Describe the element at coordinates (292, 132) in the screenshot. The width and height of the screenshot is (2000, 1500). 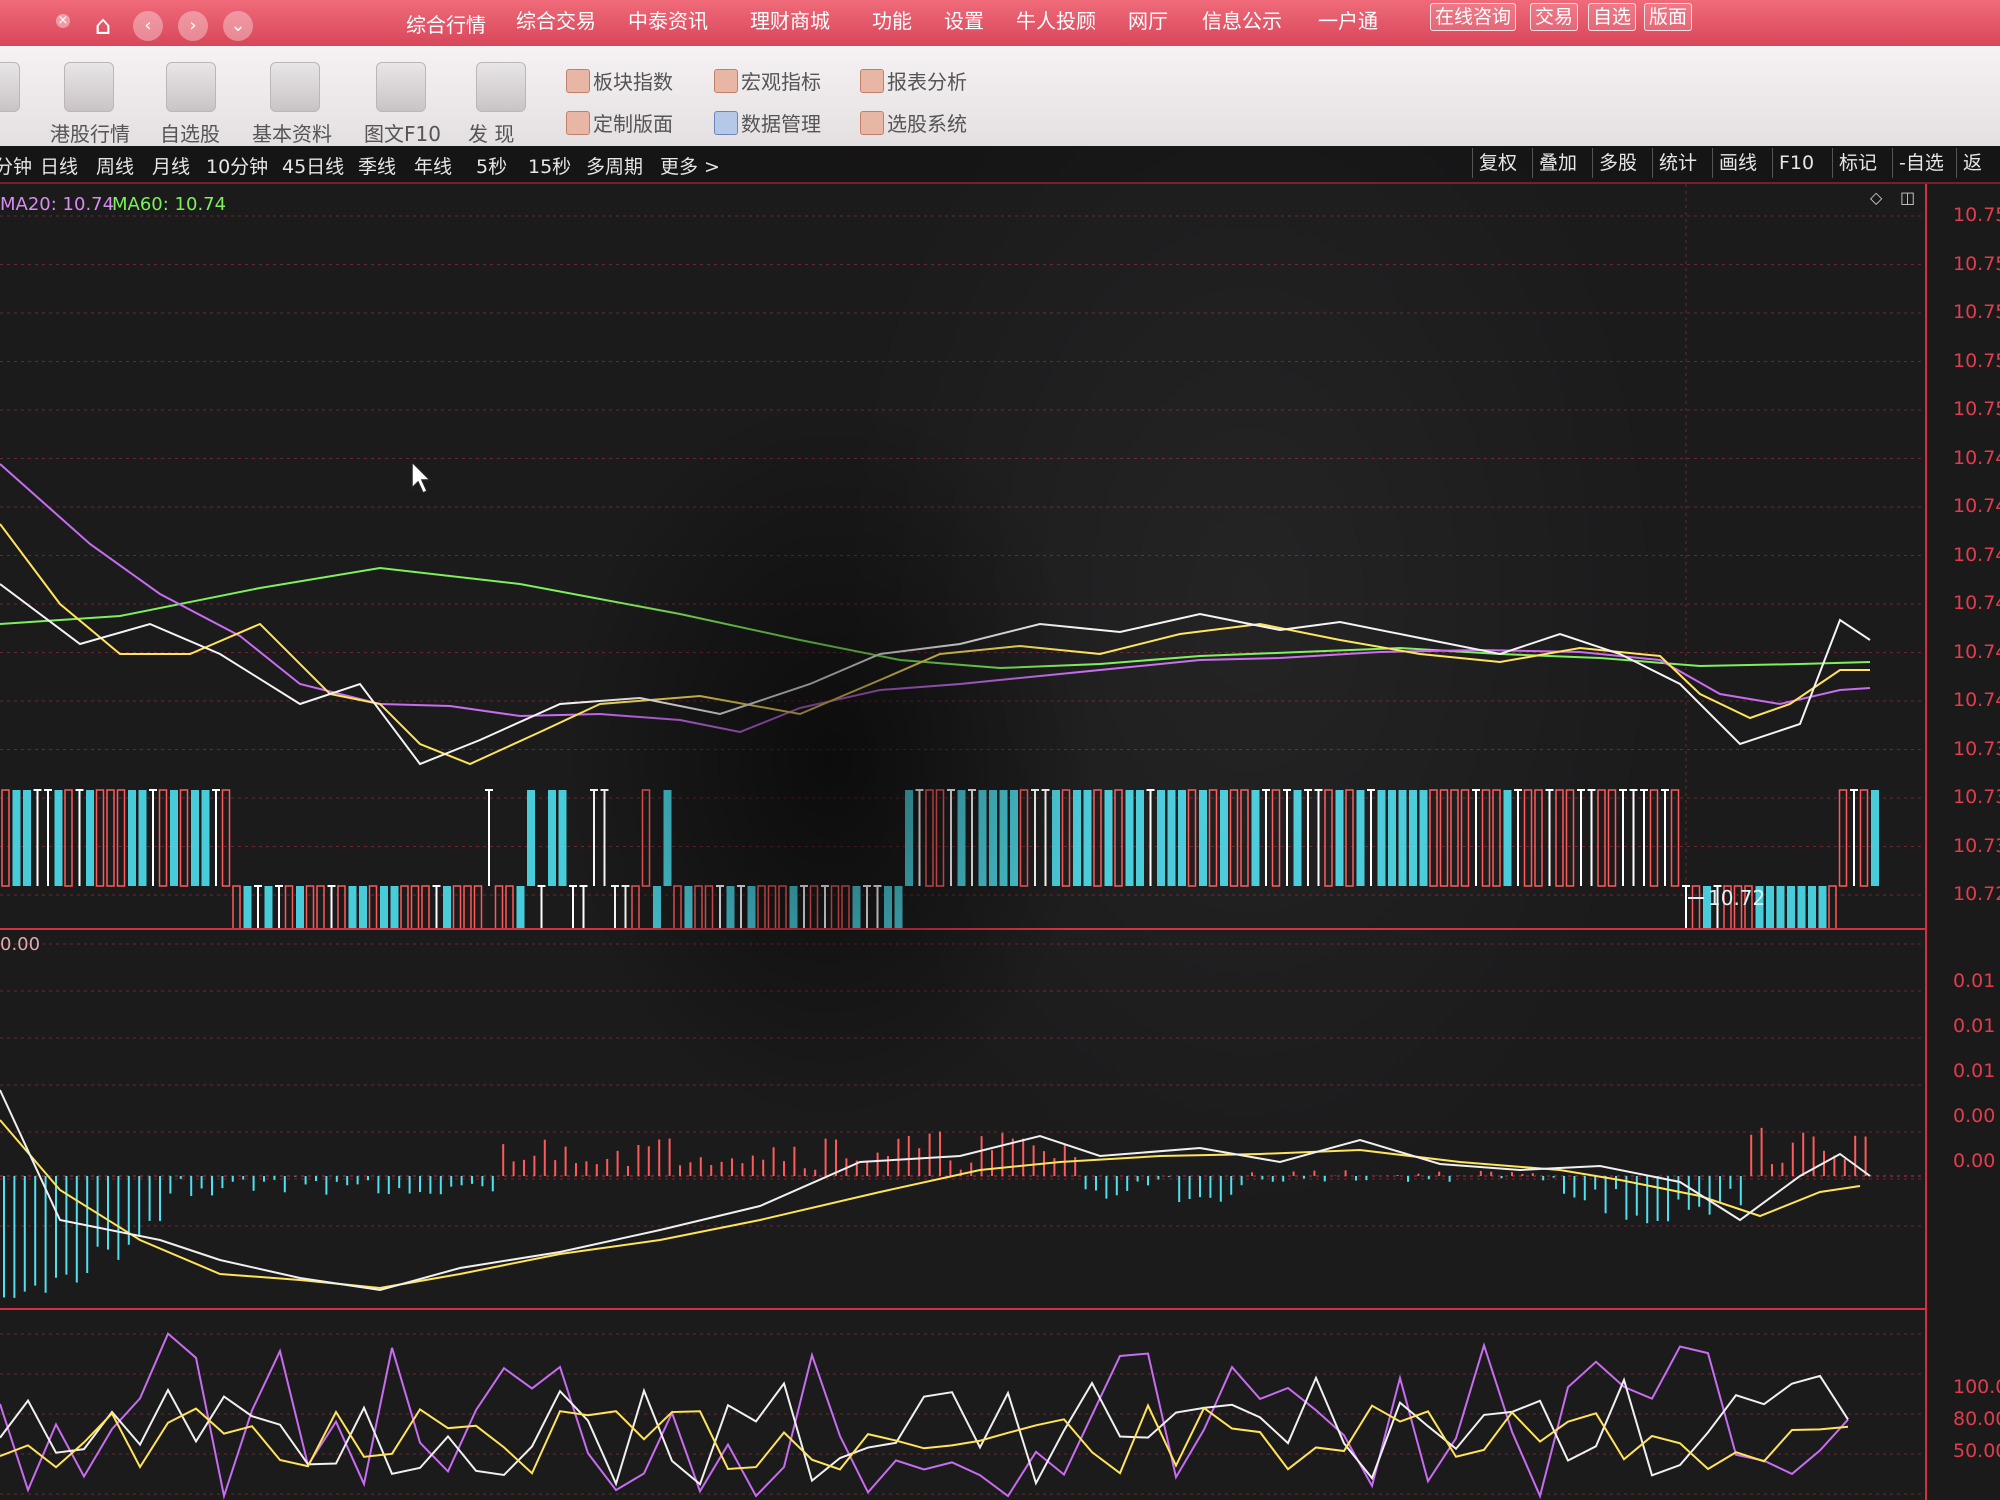
I see `basic-info-label: 基本资料` at that location.